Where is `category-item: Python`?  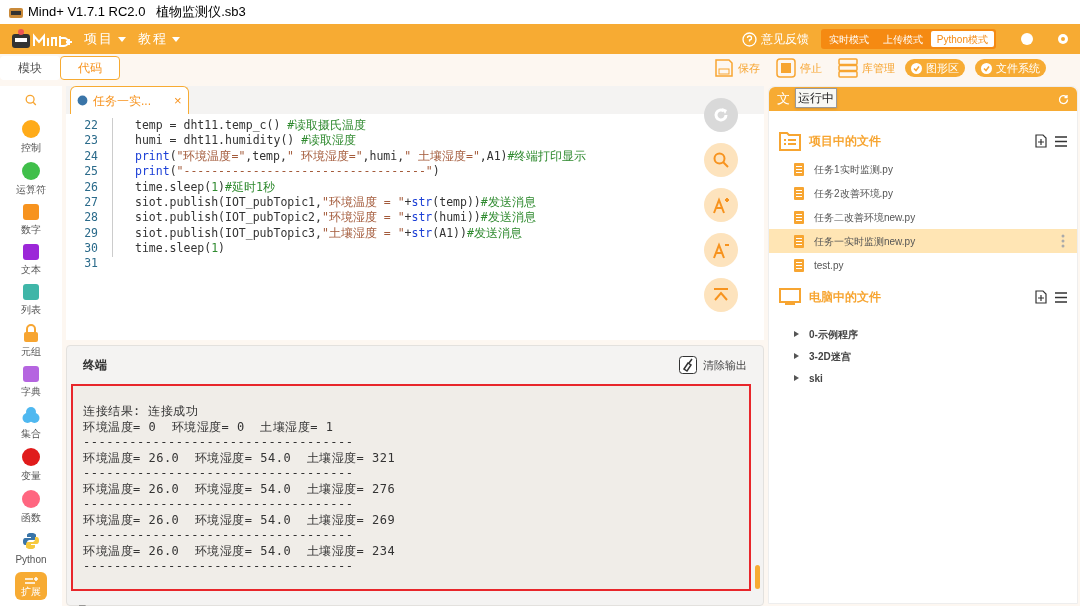 category-item: Python is located at coordinates (31, 549).